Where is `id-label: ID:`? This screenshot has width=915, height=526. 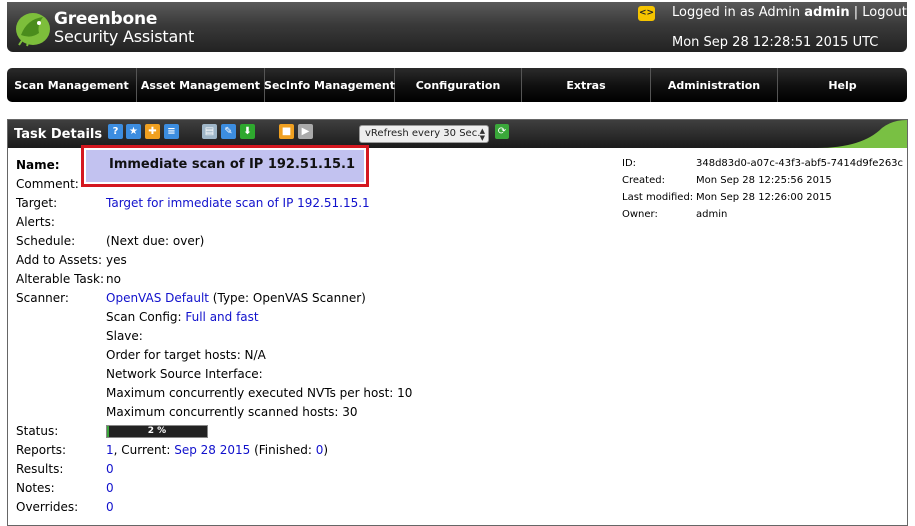 id-label: ID: is located at coordinates (629, 163).